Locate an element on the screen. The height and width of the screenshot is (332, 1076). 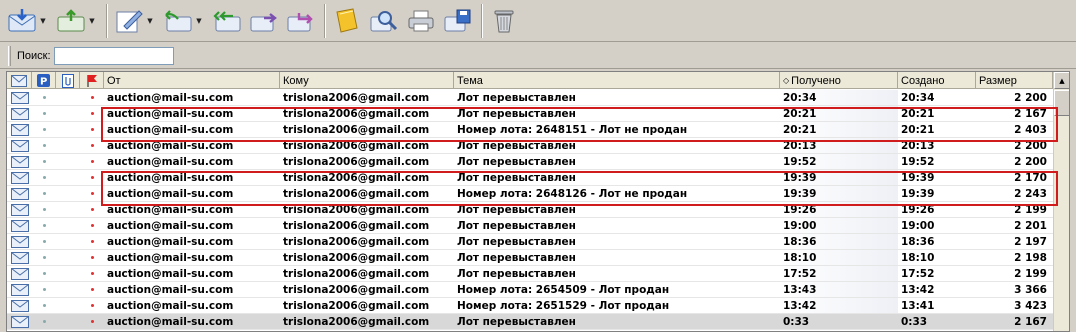
message-created: 18:36 is located at coordinates (918, 241).